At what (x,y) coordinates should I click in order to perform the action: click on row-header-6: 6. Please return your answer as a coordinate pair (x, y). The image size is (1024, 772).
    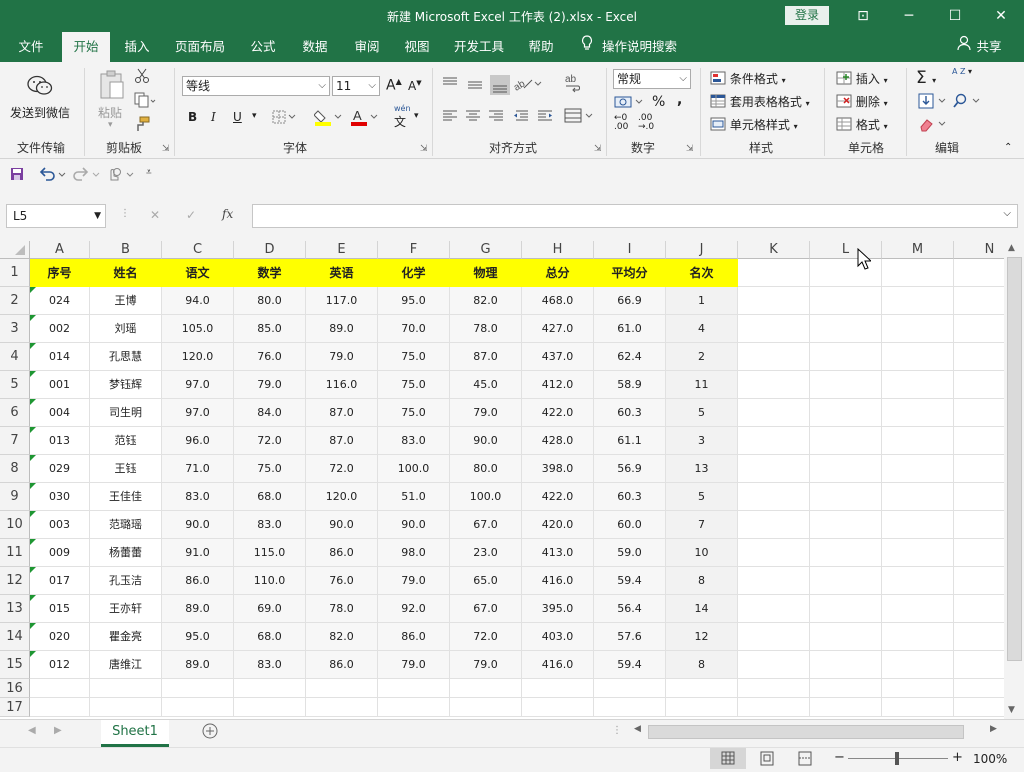
    Looking at the image, I should click on (15, 413).